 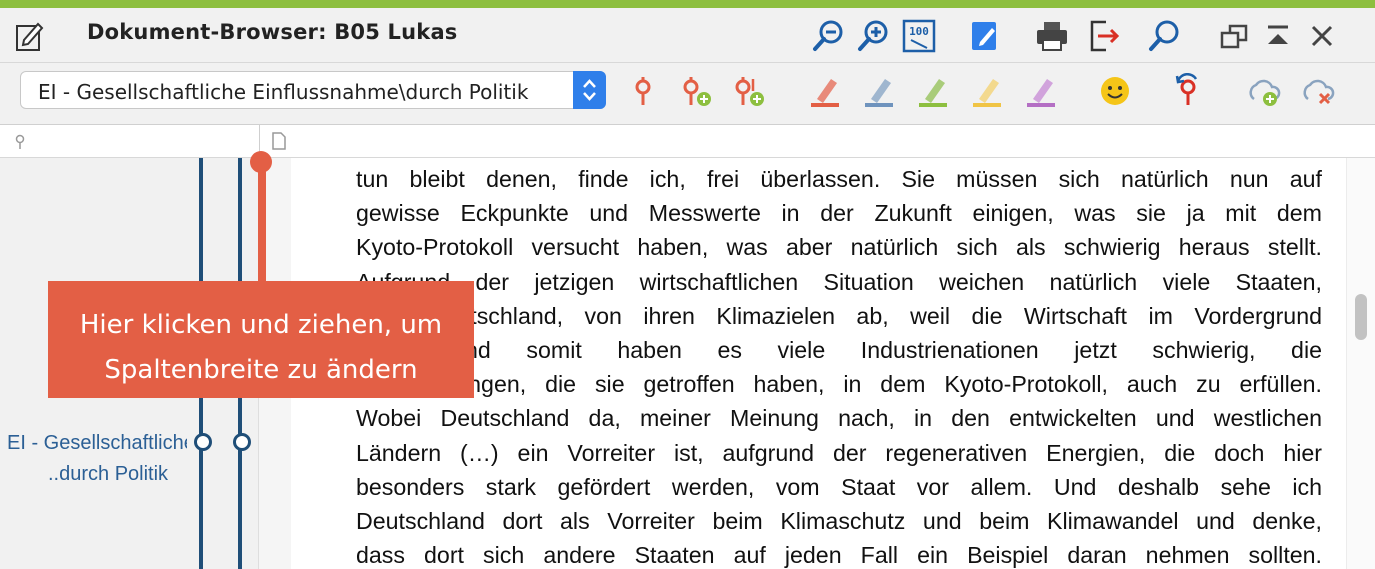 What do you see at coordinates (919, 31) in the screenshot?
I see `svg-text: 100` at bounding box center [919, 31].